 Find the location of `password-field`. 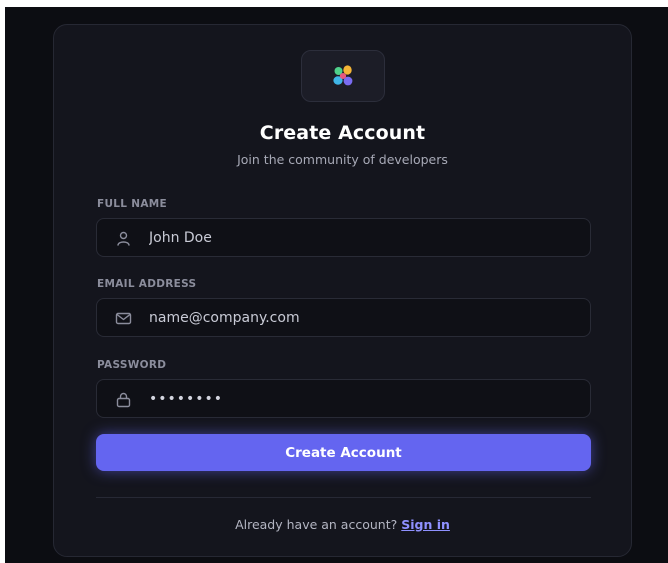

password-field is located at coordinates (343, 398).